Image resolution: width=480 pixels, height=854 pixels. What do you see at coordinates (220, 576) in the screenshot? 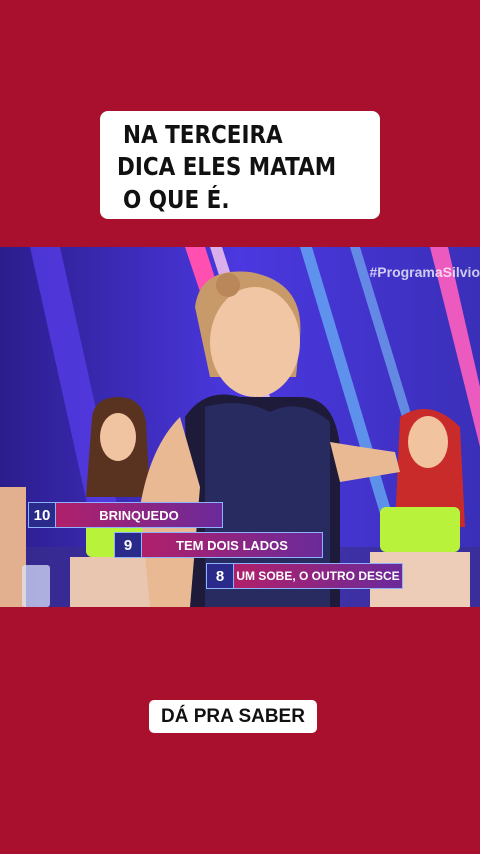
I see `clue-number: 8` at bounding box center [220, 576].